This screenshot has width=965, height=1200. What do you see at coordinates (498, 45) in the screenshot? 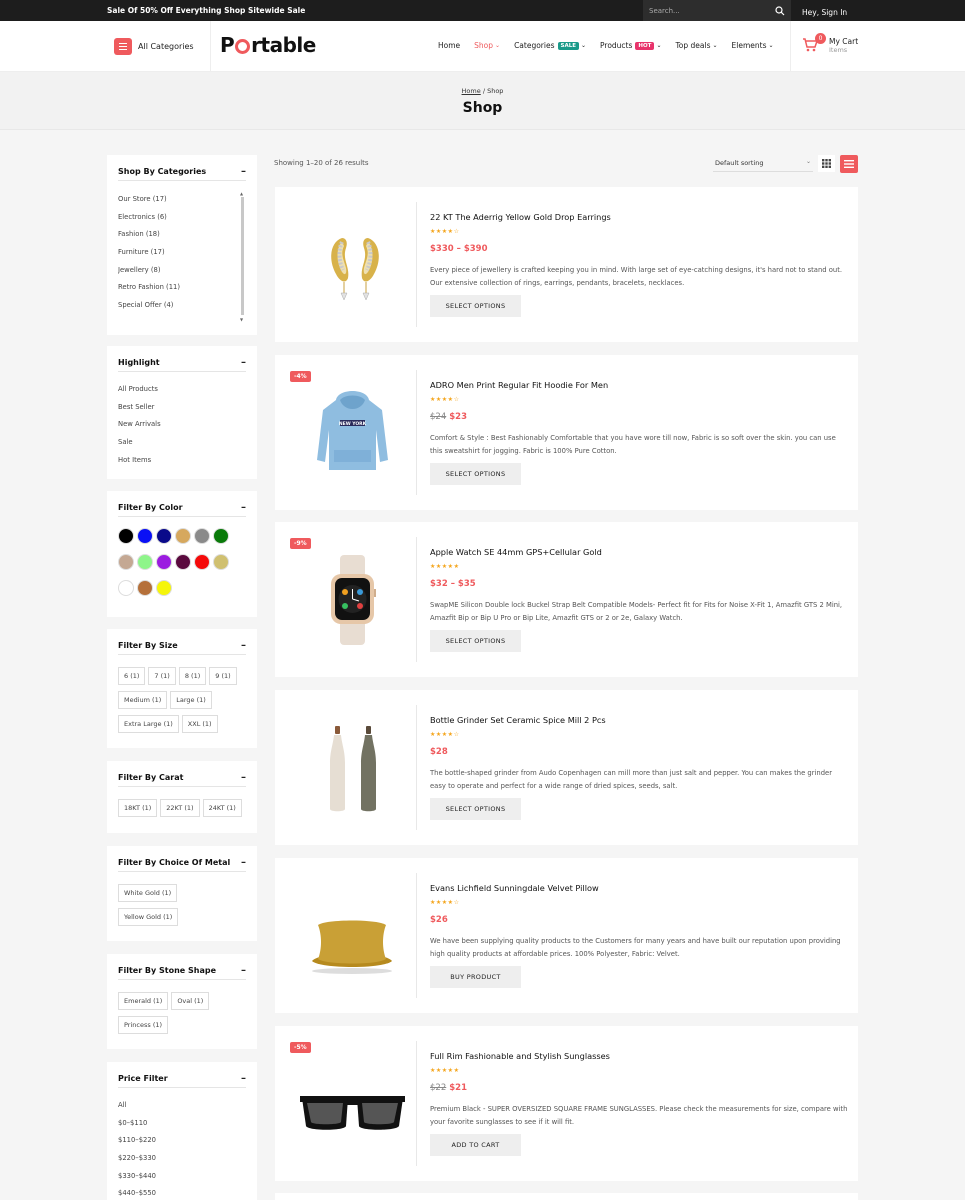
I see `chevron-down-icon: ⌄` at bounding box center [498, 45].